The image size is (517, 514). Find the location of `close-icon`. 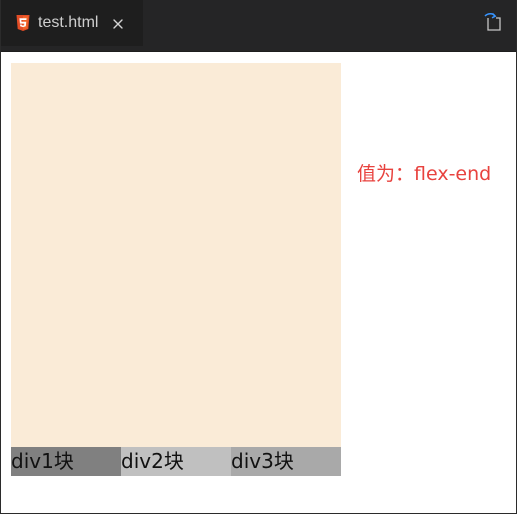

close-icon is located at coordinates (118, 23).